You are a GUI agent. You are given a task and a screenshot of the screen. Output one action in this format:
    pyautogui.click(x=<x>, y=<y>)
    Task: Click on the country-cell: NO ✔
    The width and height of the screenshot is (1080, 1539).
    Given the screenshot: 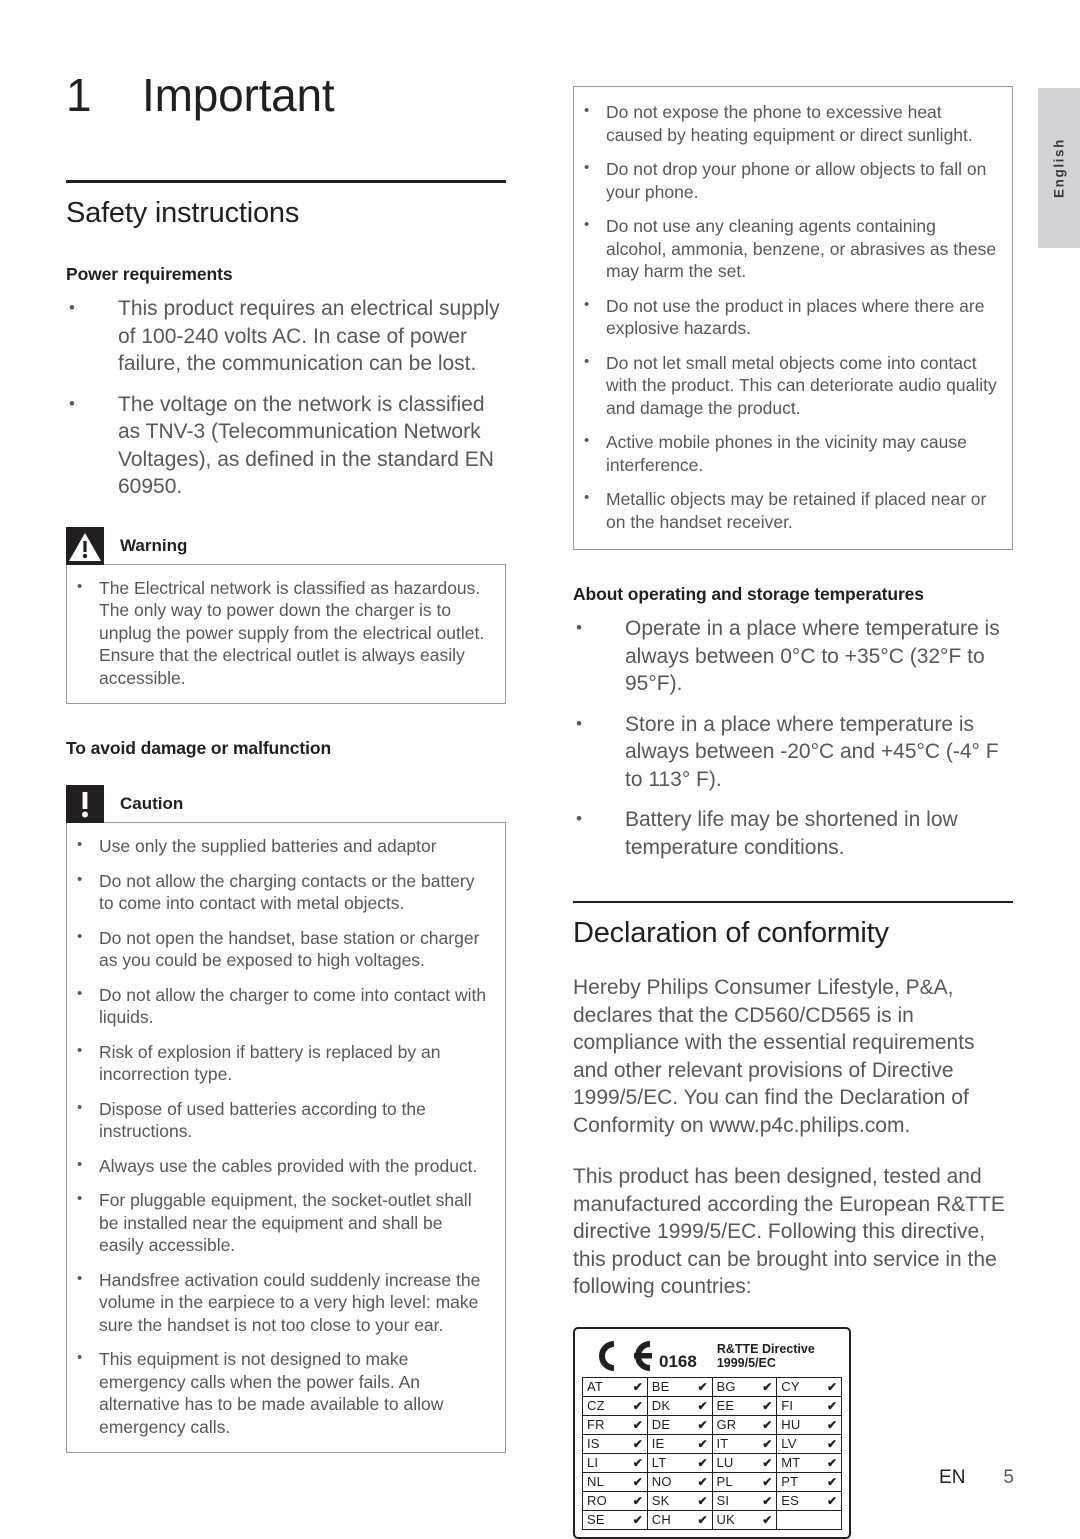 What is the action you would take?
    pyautogui.click(x=679, y=1481)
    